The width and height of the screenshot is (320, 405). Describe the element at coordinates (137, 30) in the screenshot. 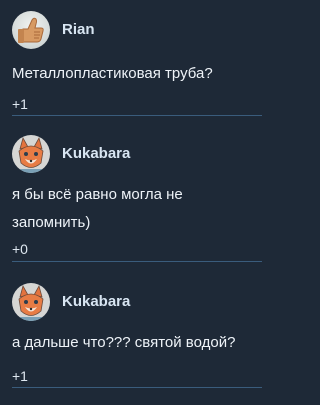

I see `comment-header: Rian` at that location.